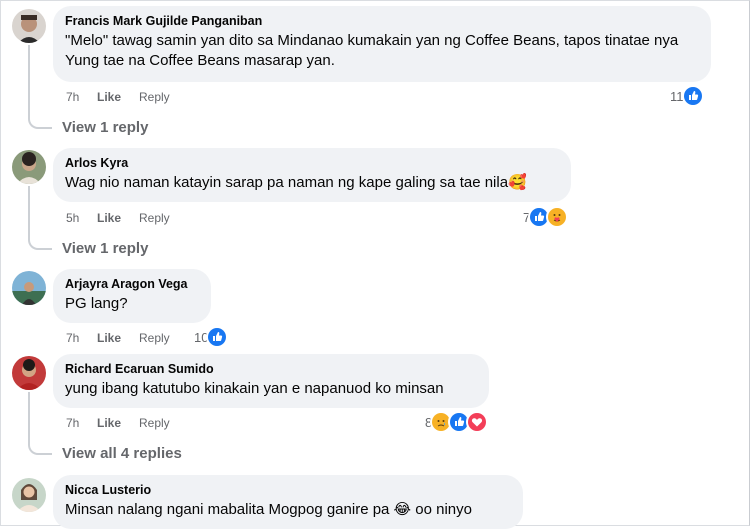  I want to click on reaction-summary: 11, so click(687, 96).